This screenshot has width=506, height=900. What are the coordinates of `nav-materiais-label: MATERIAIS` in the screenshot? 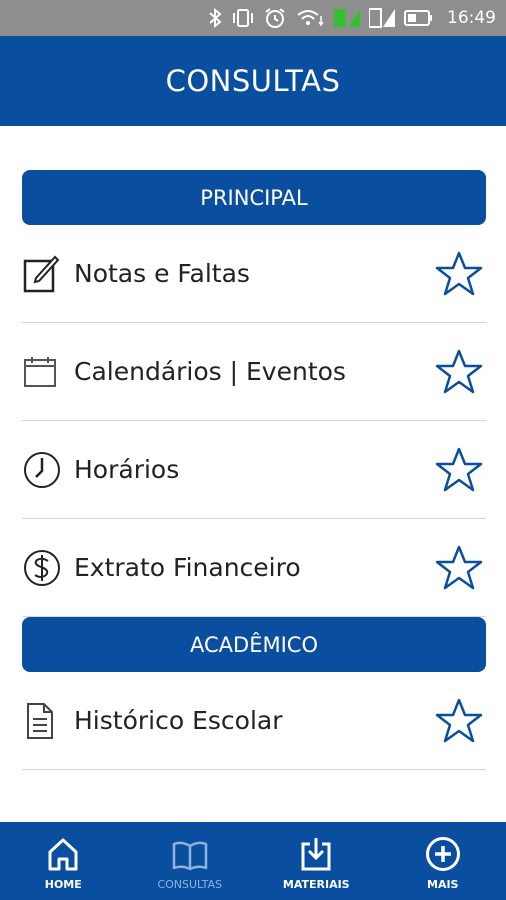 It's located at (316, 884).